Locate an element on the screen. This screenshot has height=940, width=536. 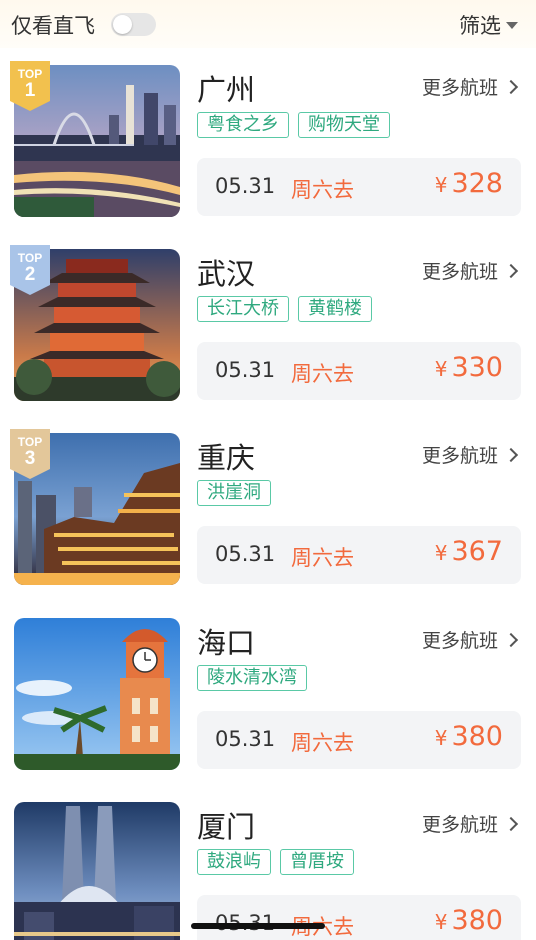
city-name: 重庆 is located at coordinates (226, 458).